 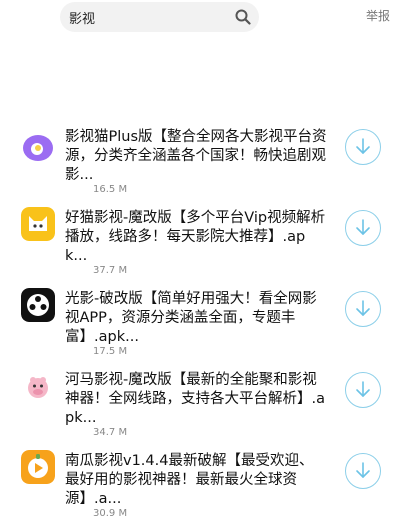 I want to click on app-size: 16.5 M, so click(x=110, y=189).